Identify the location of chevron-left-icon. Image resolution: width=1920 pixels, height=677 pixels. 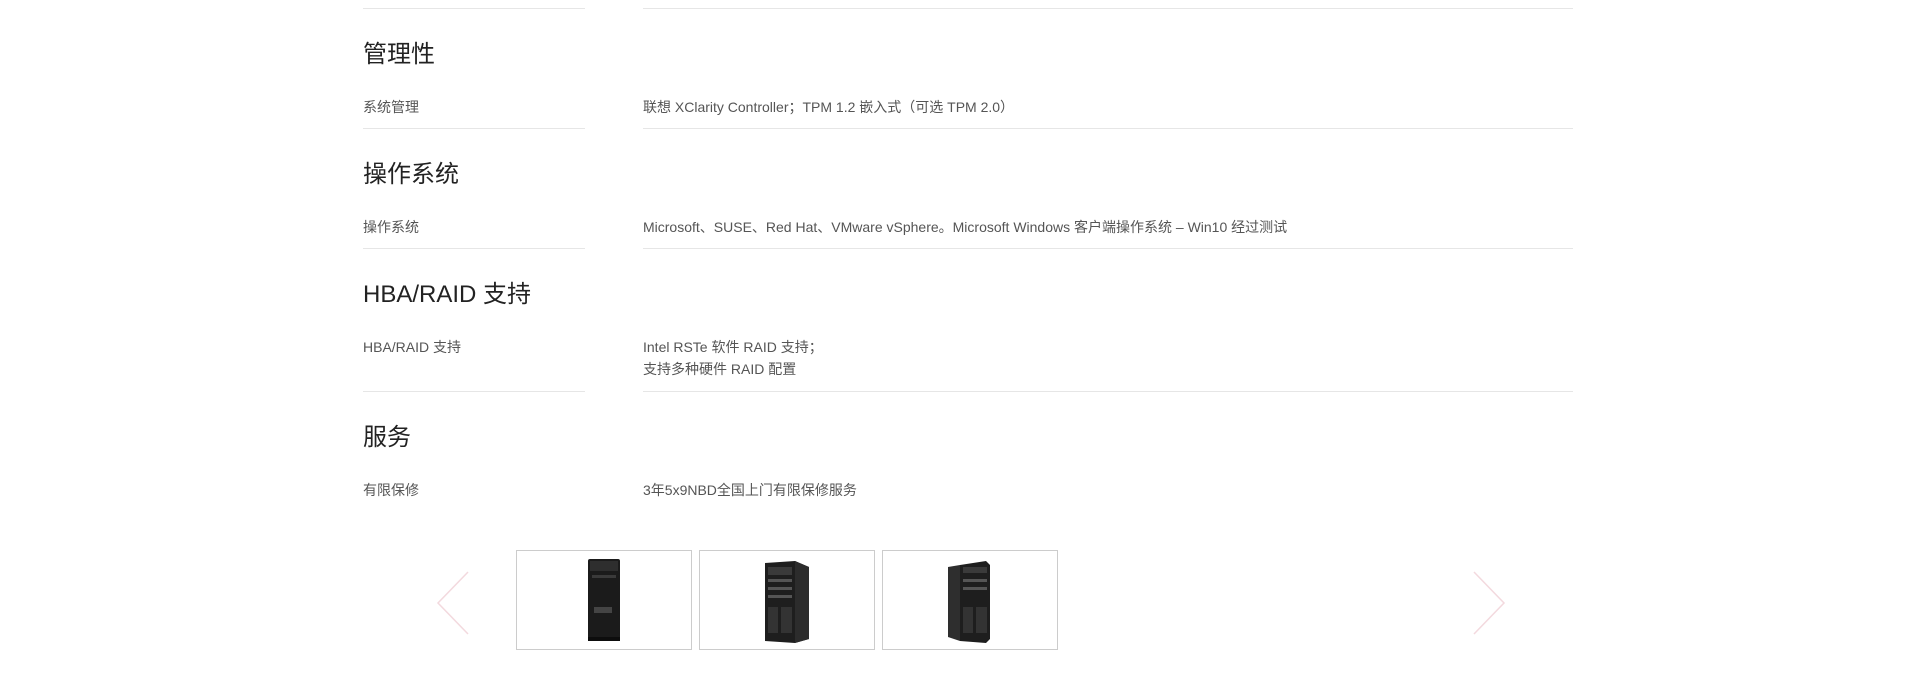
(452, 603).